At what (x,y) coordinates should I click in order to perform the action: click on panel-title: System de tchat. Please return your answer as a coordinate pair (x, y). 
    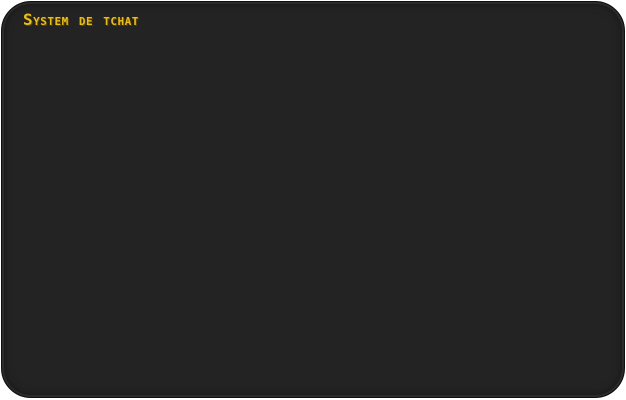
    Looking at the image, I should click on (81, 19).